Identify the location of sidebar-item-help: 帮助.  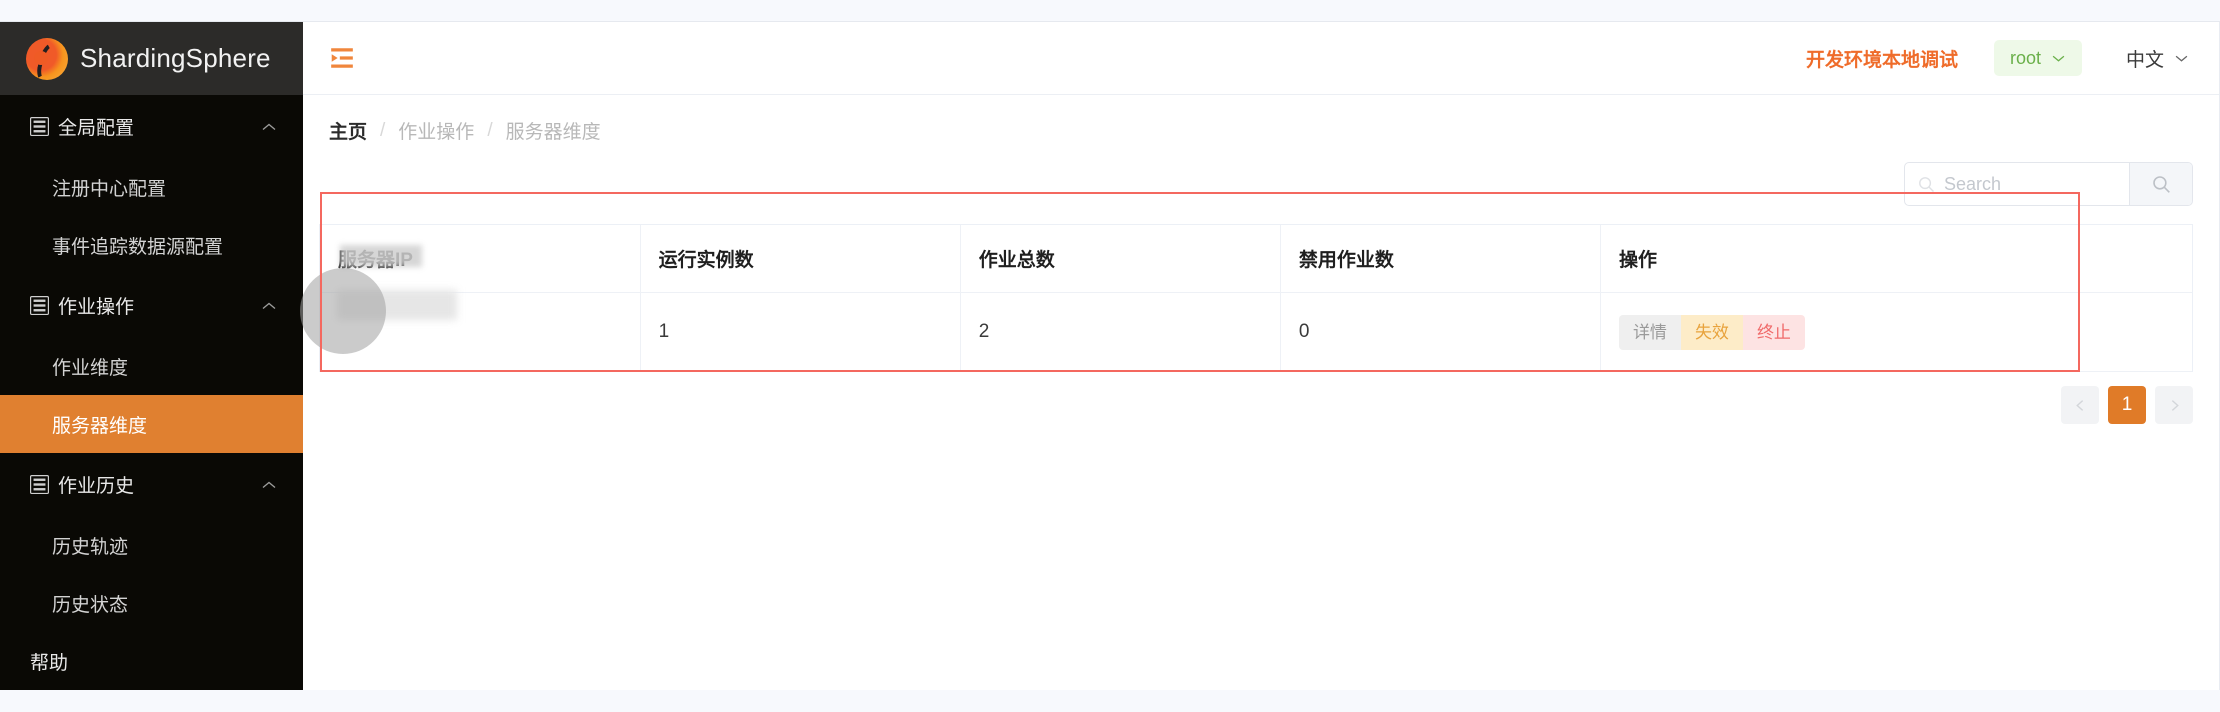
(151, 661).